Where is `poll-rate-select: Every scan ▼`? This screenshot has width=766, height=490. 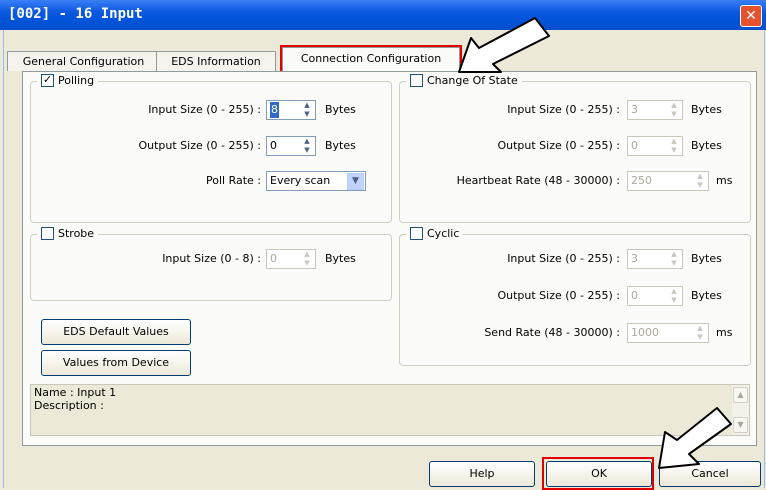
poll-rate-select: Every scan ▼ is located at coordinates (316, 181).